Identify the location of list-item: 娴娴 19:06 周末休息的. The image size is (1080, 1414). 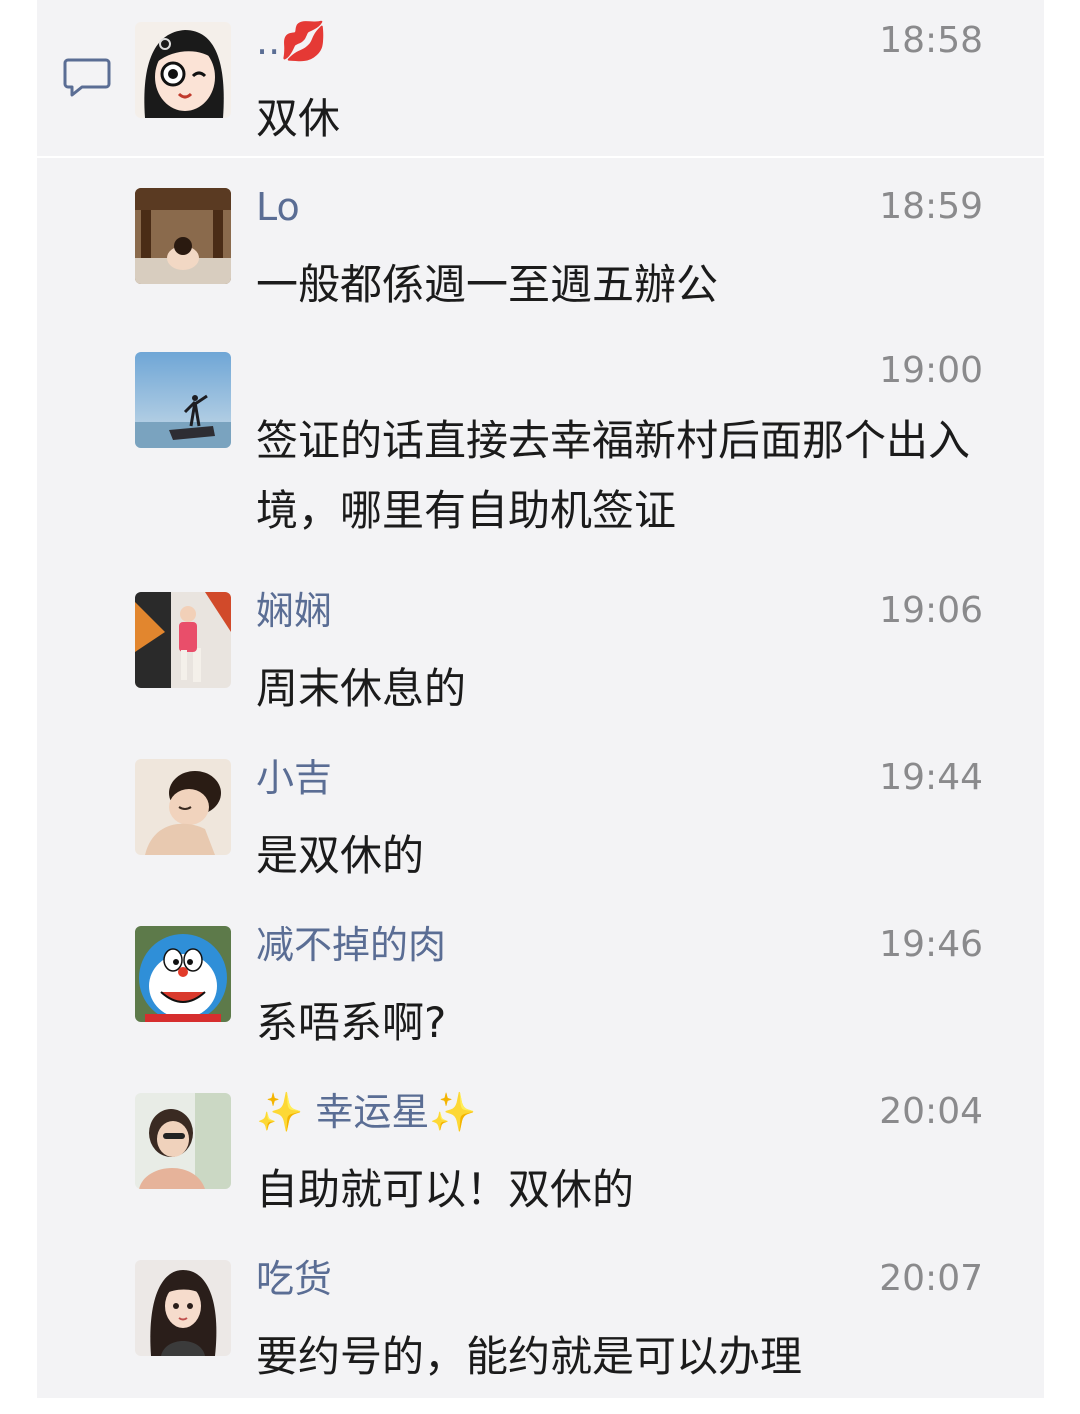
(540, 653).